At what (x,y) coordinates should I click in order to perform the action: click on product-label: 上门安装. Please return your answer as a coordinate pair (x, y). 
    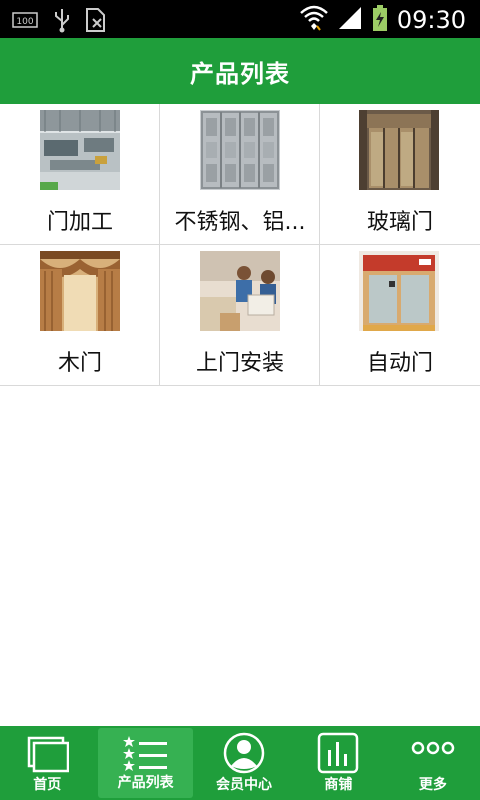
    Looking at the image, I should click on (239, 363).